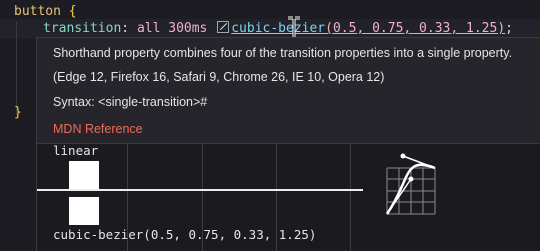 This screenshot has height=251, width=540. I want to click on function-args: (0.5, 0.75, 0.33, 1.25), so click(415, 28).